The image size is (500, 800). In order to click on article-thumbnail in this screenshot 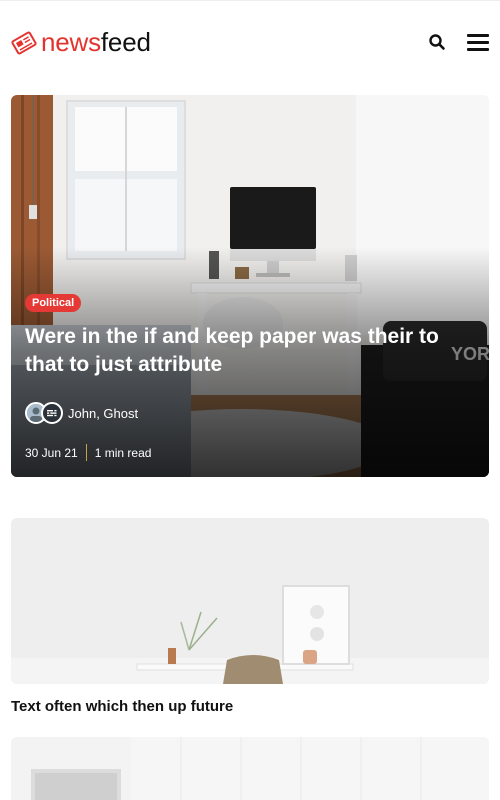, I will do `click(250, 768)`.